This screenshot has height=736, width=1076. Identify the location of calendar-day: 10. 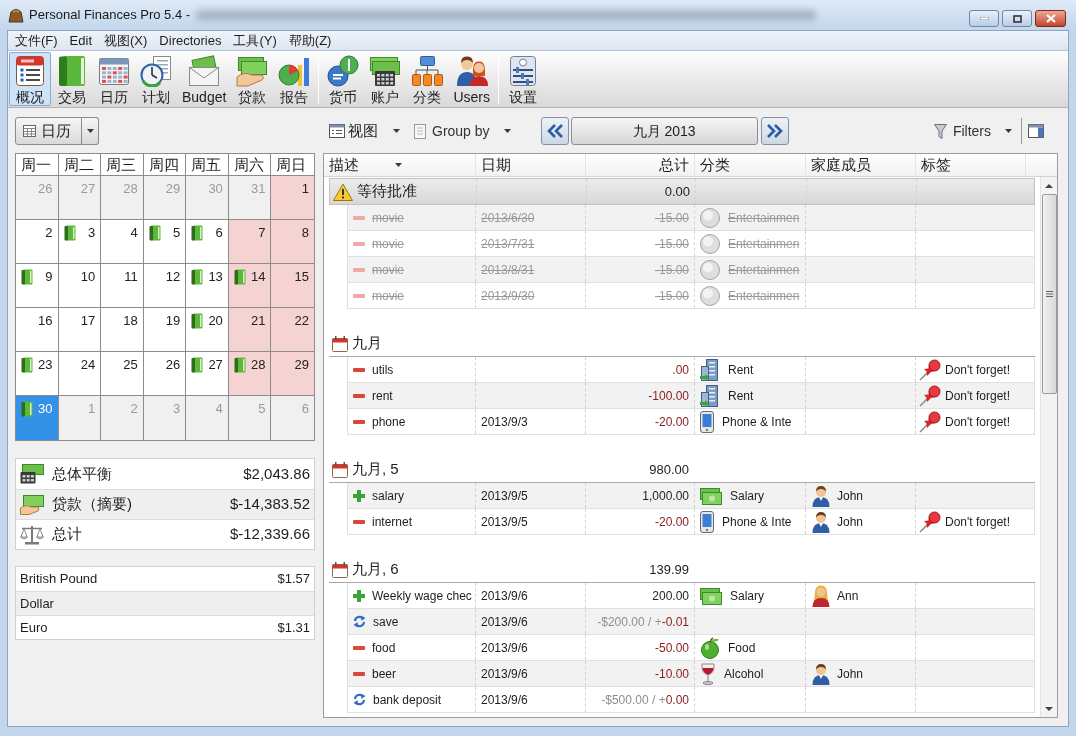
(80, 286).